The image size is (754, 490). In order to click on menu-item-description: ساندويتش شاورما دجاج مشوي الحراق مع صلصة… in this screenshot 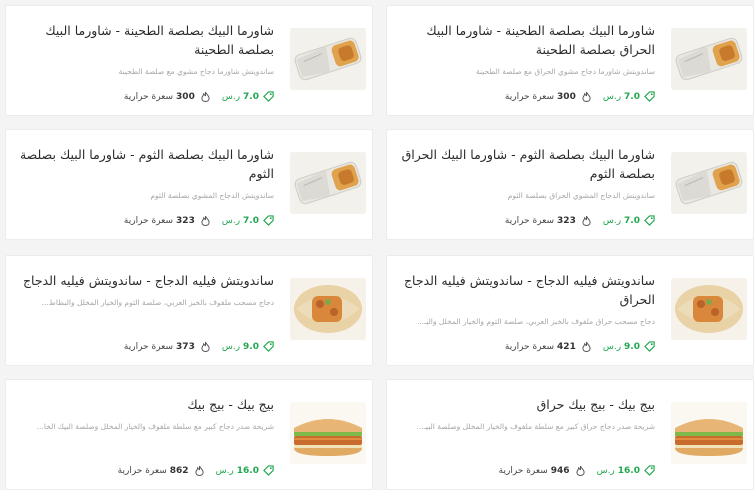, I will do `click(565, 71)`.